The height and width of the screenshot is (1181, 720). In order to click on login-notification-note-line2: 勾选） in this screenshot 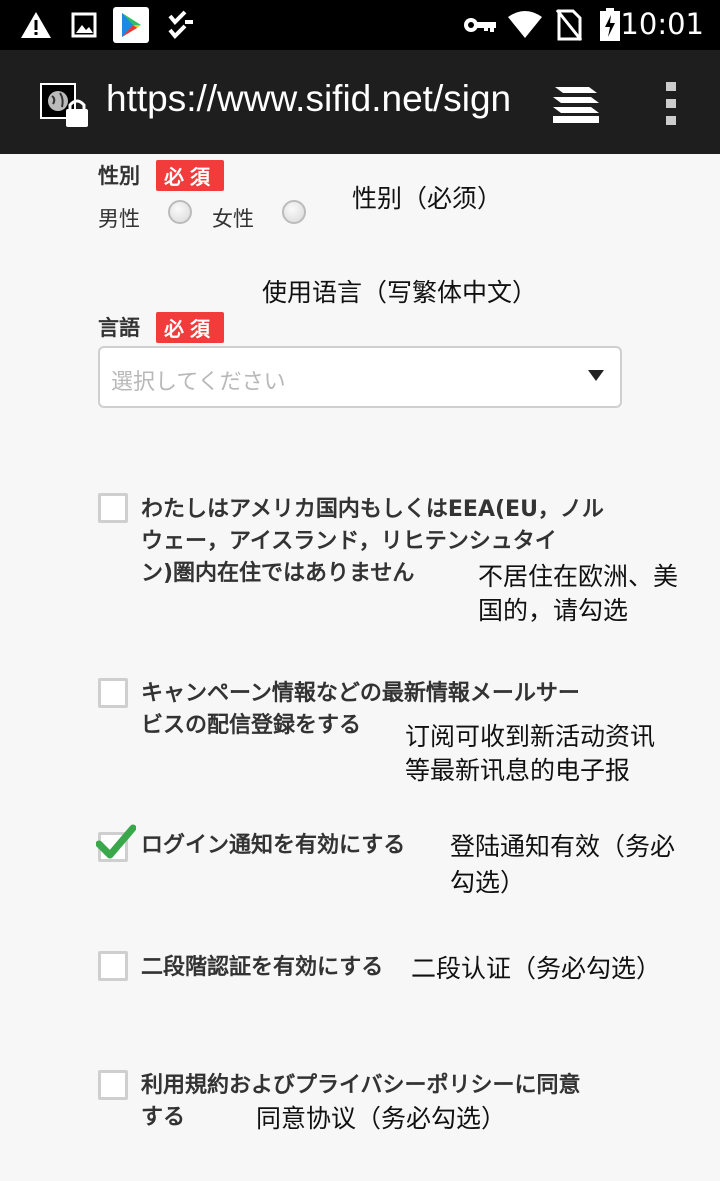, I will do `click(488, 882)`.